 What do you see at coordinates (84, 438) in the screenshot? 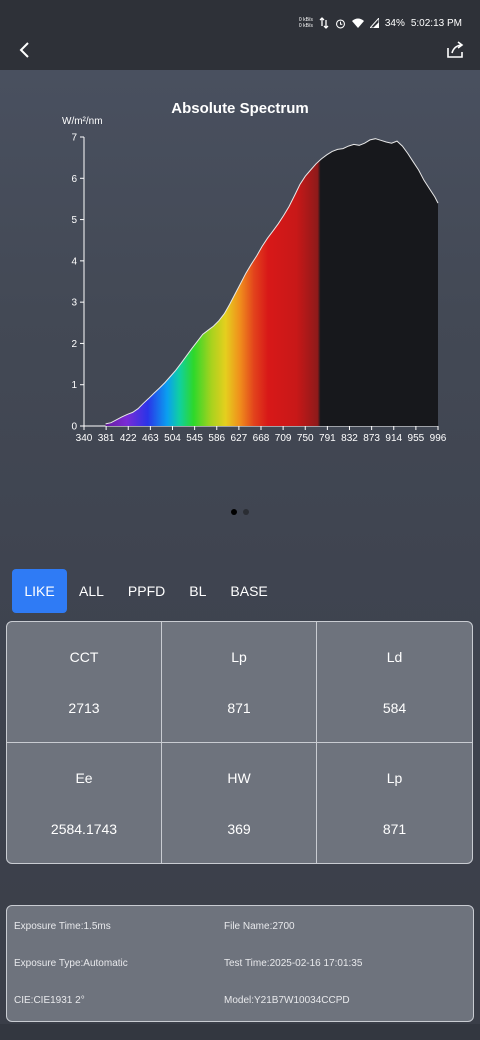
I see `x-tick-label: 340` at bounding box center [84, 438].